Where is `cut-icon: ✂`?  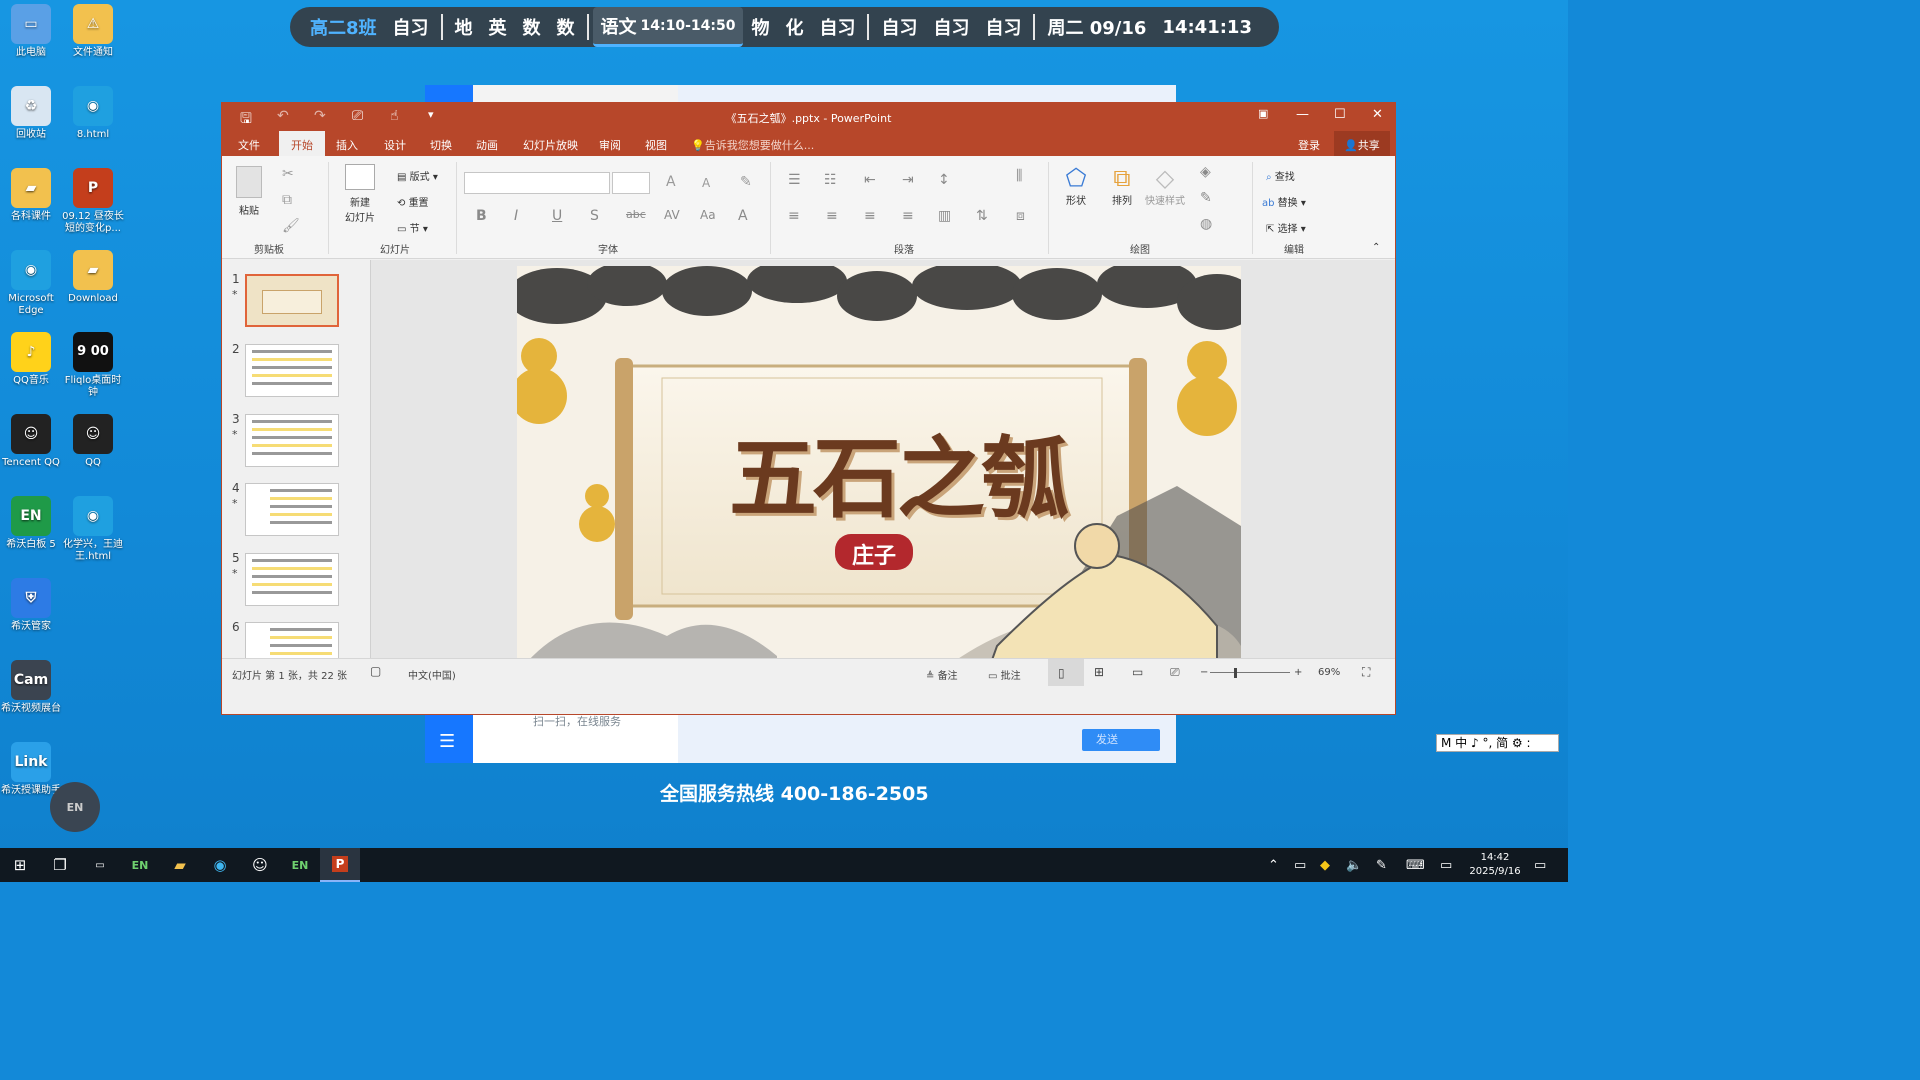 cut-icon: ✂ is located at coordinates (288, 174).